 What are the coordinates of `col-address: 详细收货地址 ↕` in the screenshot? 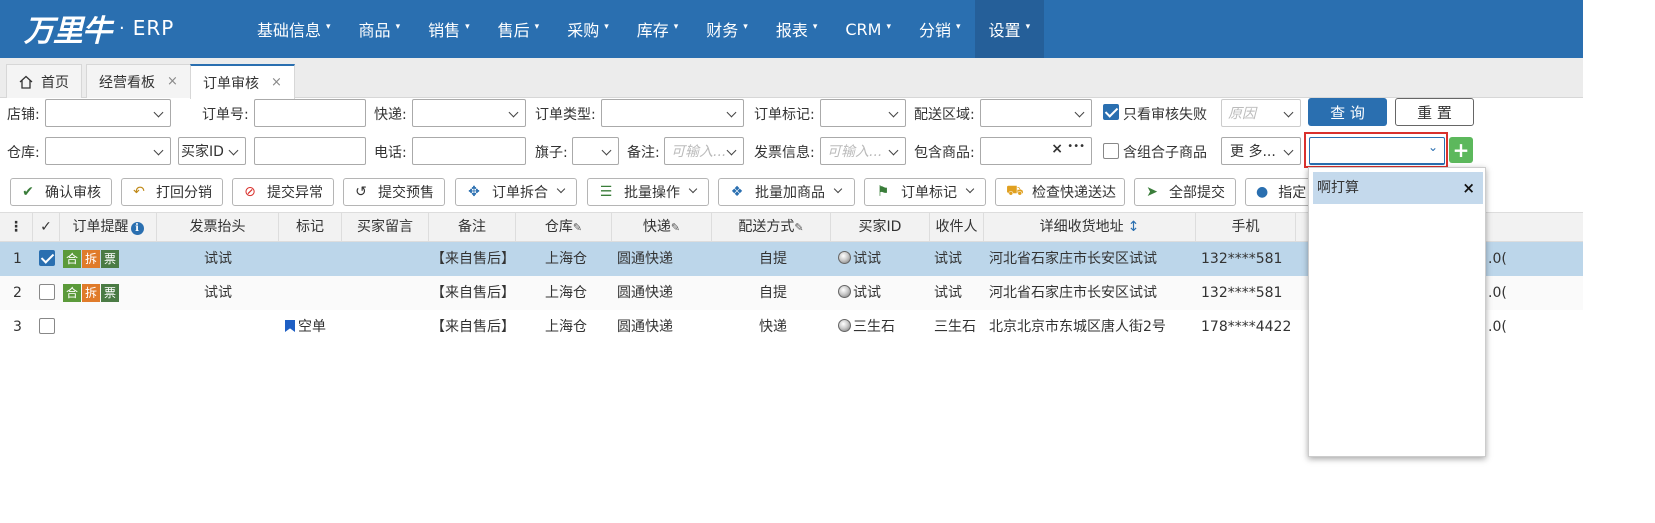 It's located at (1090, 228).